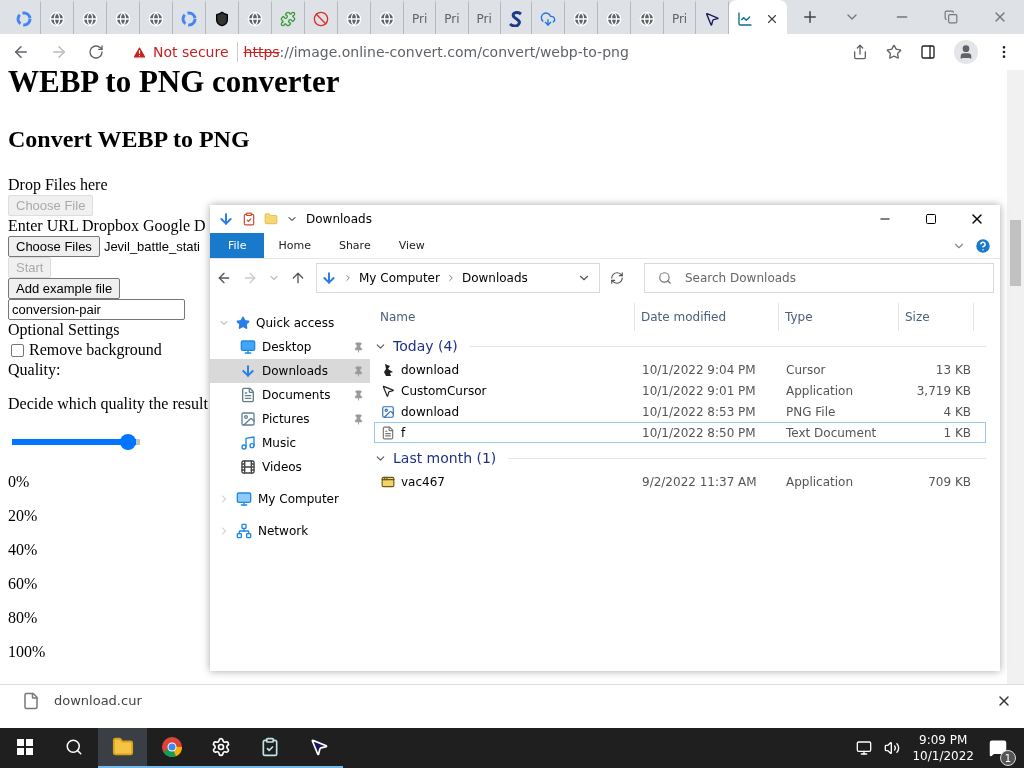  What do you see at coordinates (839, 317) in the screenshot?
I see `column-header: Type` at bounding box center [839, 317].